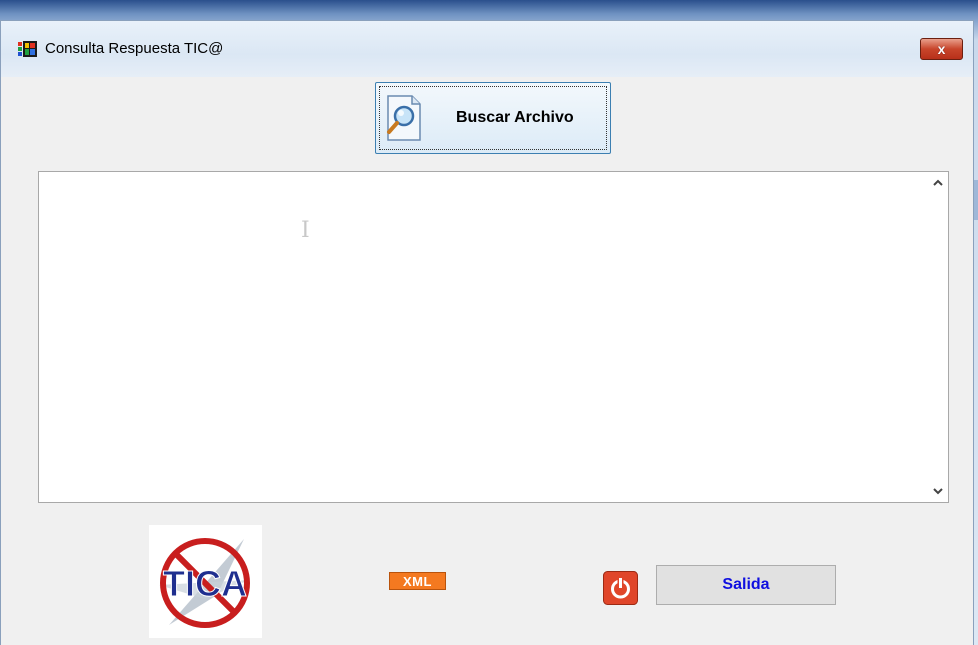 The image size is (978, 645). I want to click on vertical-scrollbar, so click(937, 337).